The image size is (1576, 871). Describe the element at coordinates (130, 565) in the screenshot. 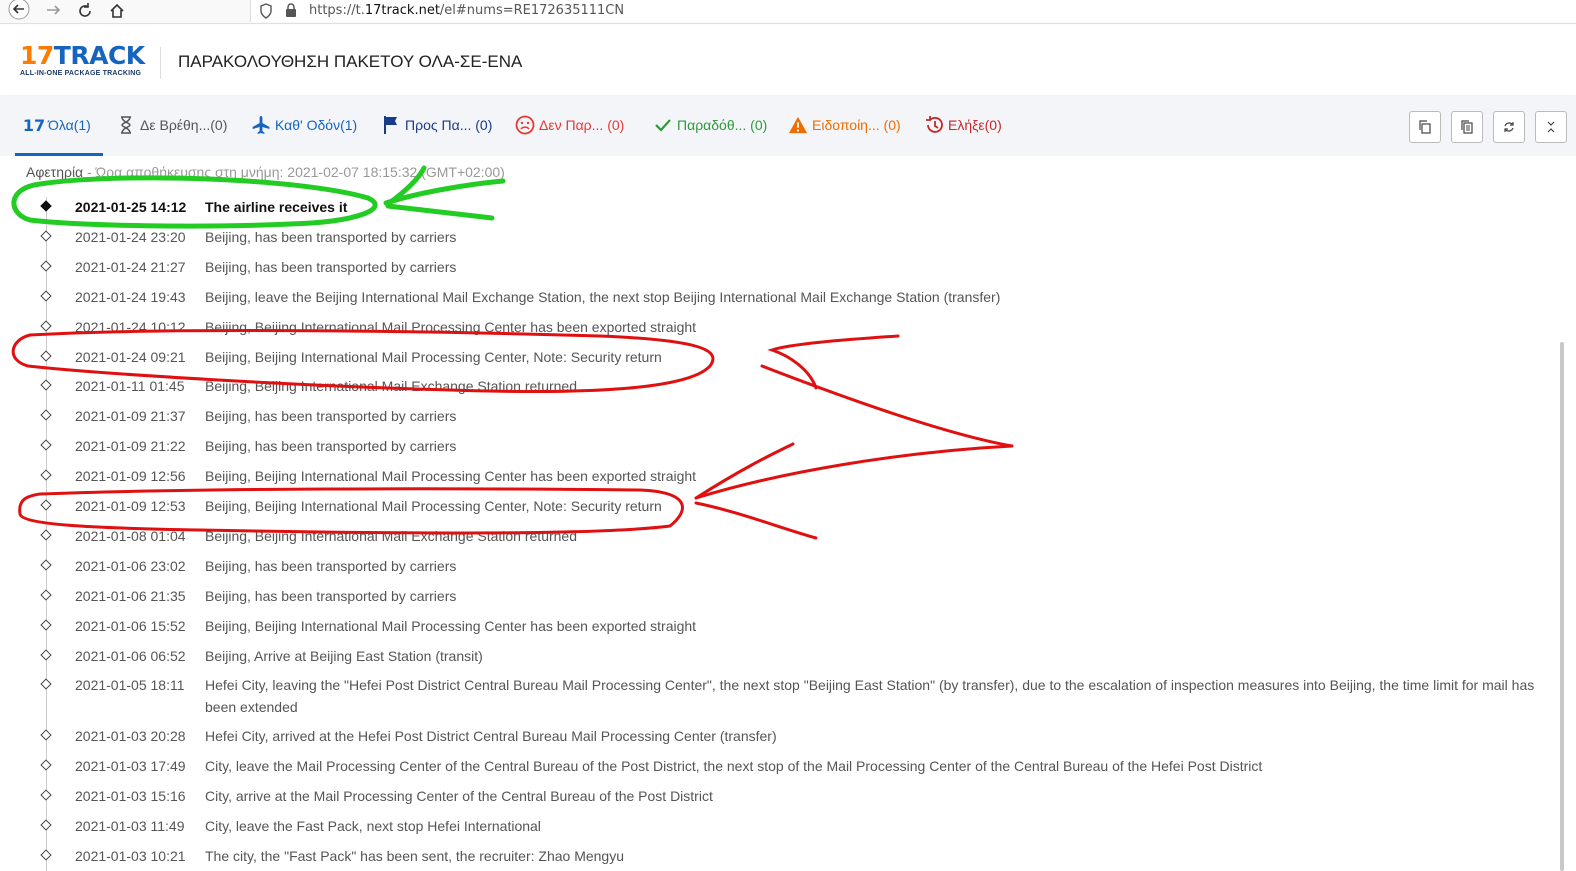

I see `event-time: 2021-01-06 23:02` at that location.